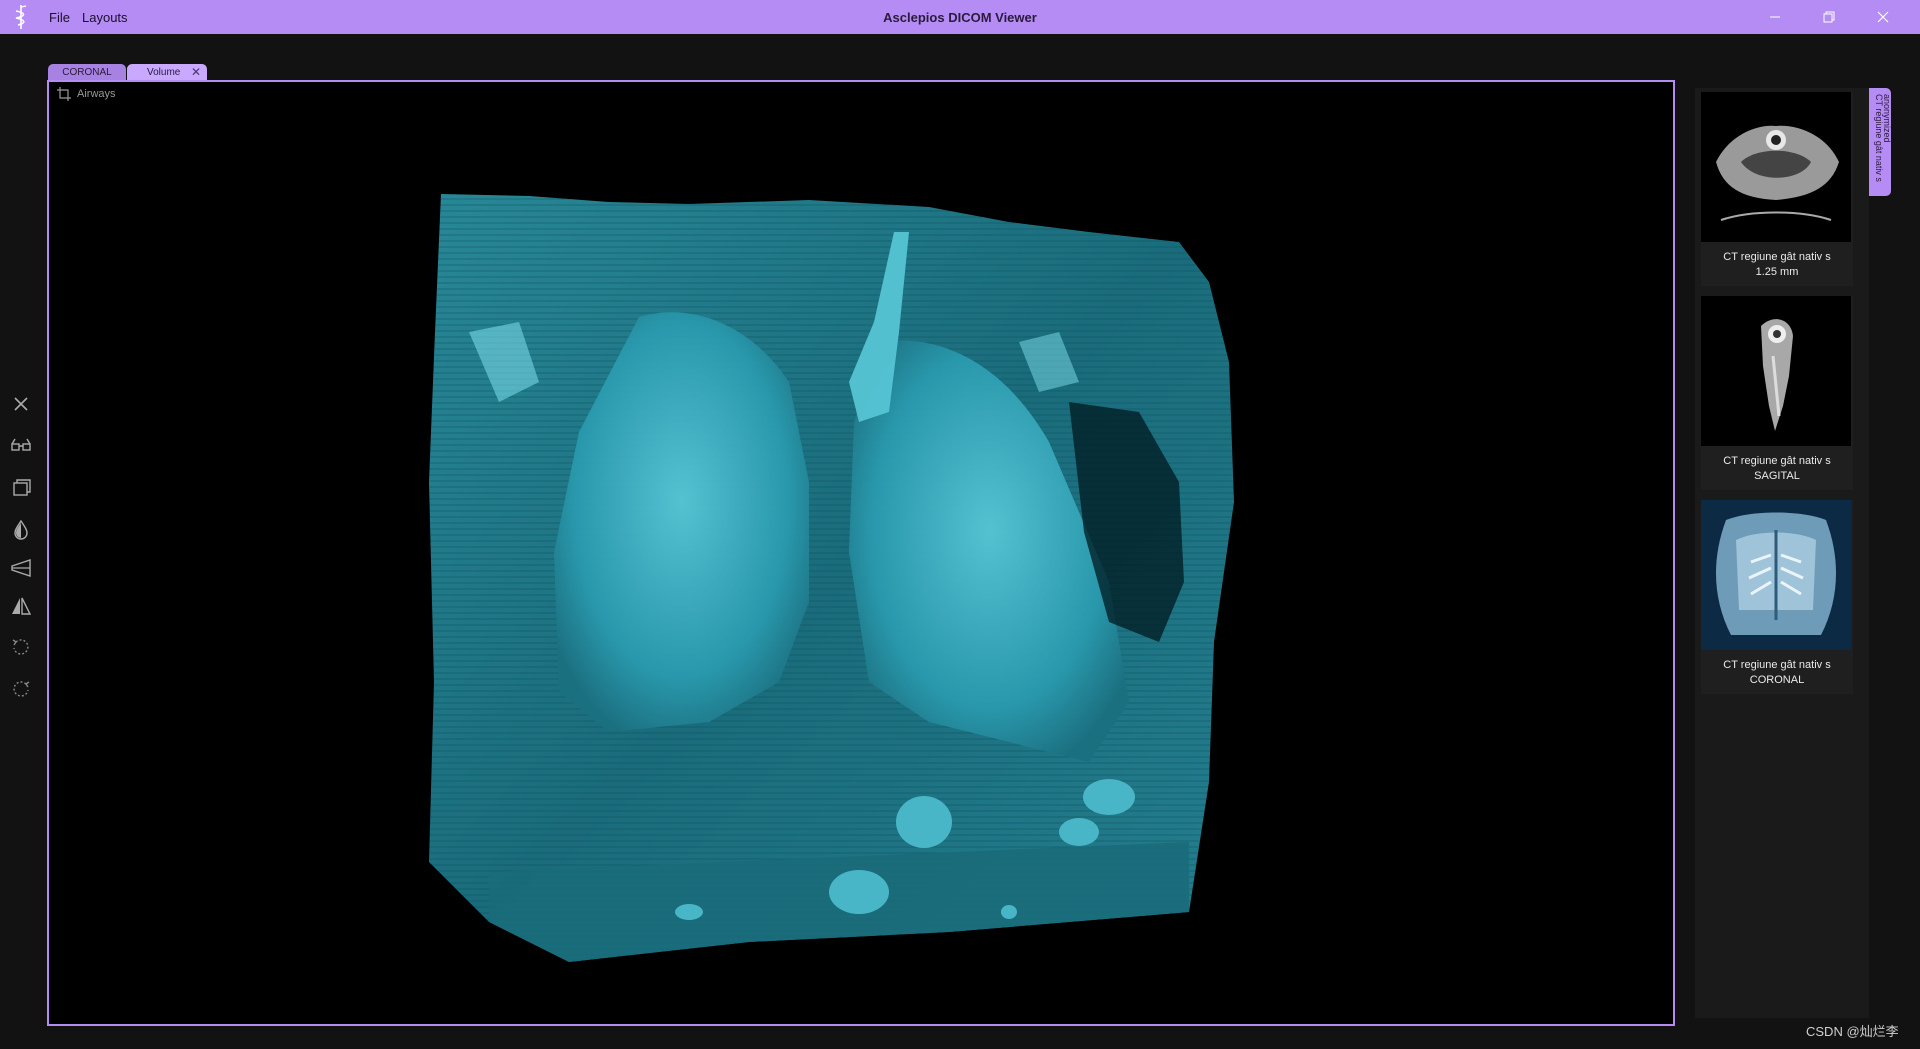  What do you see at coordinates (1777, 469) in the screenshot?
I see `series-caption: CT regiune gât nativ s SAGITAL` at bounding box center [1777, 469].